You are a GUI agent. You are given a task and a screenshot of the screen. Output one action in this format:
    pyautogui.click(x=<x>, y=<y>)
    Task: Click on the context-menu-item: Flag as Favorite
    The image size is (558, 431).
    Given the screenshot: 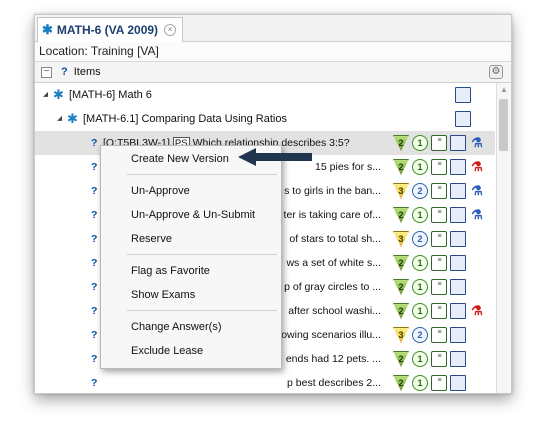 What is the action you would take?
    pyautogui.click(x=191, y=271)
    